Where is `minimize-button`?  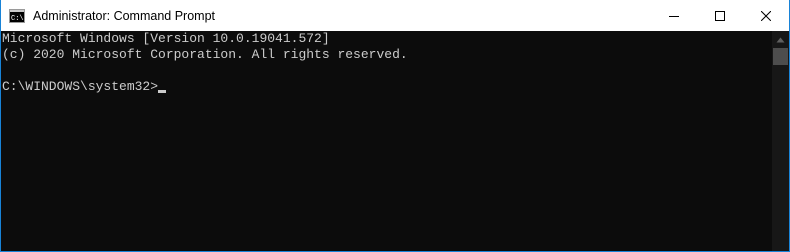 minimize-button is located at coordinates (674, 15).